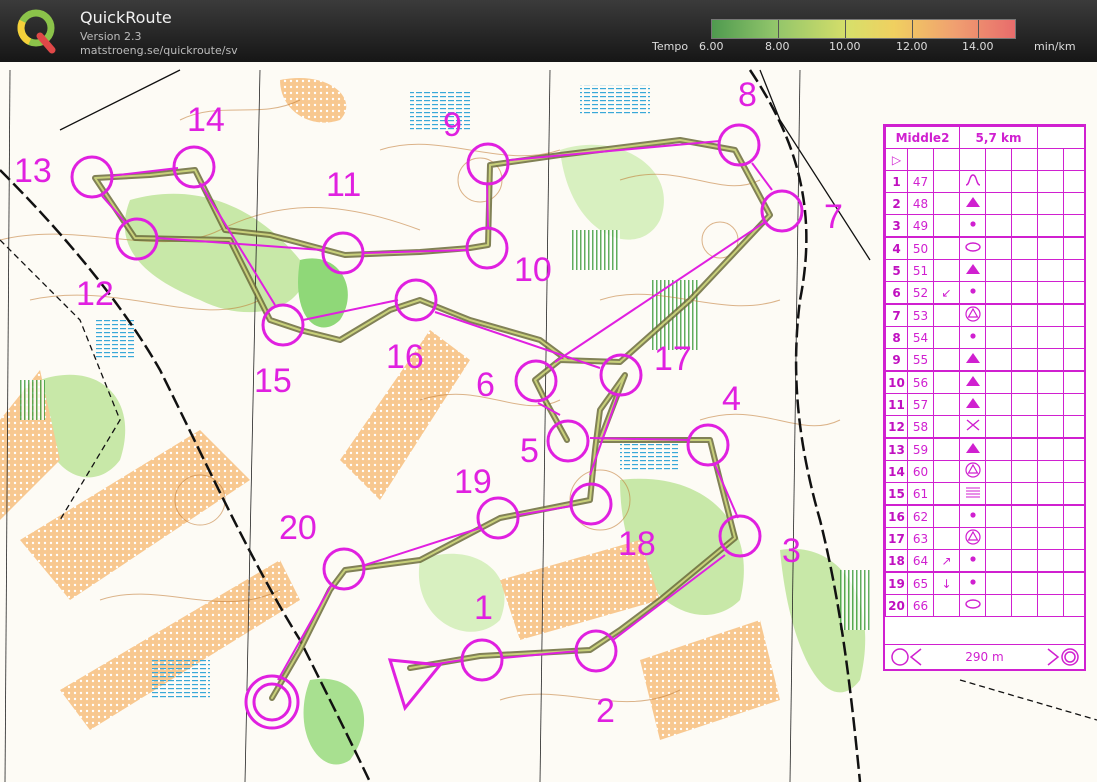 The image size is (1097, 782). I want to click on control-number: 12, so click(896, 427).